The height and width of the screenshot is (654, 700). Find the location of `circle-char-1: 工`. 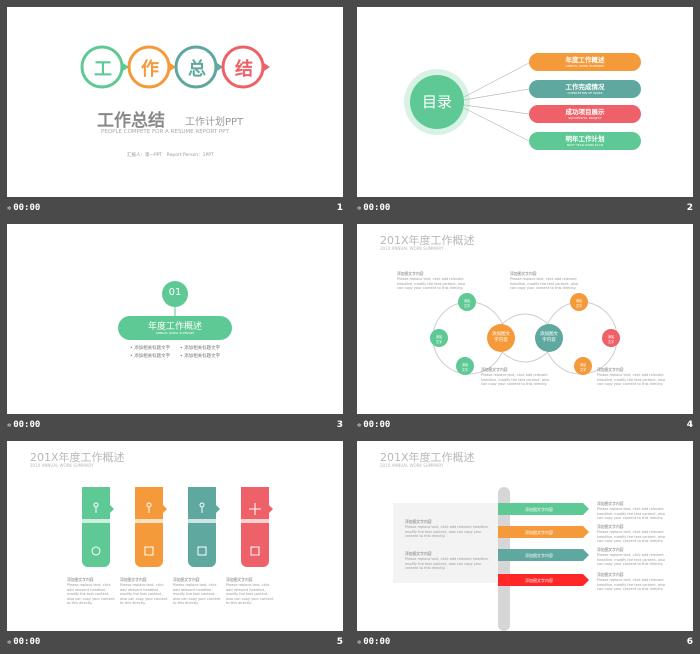

circle-char-1: 工 is located at coordinates (103, 69).